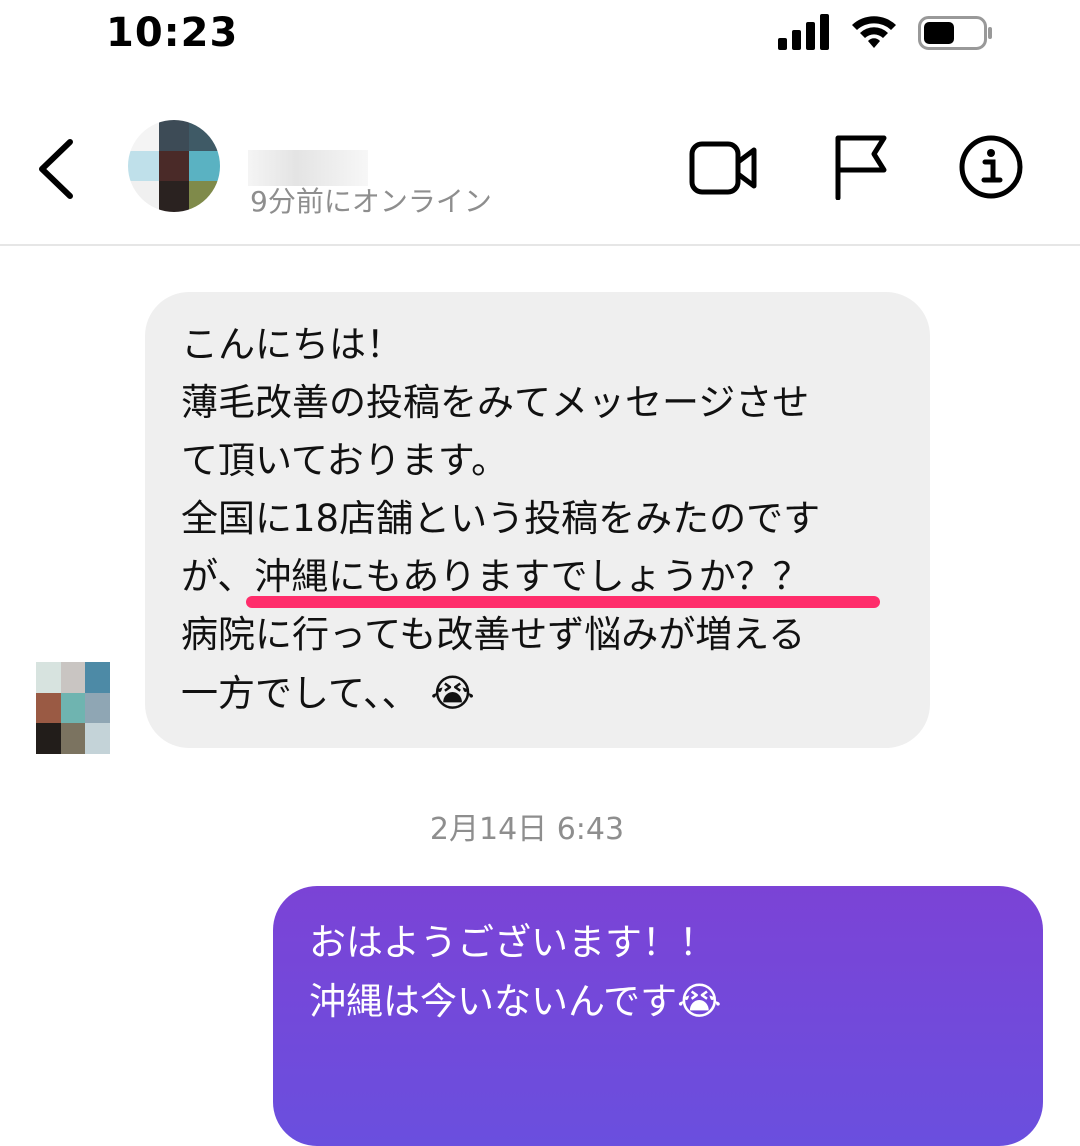 The width and height of the screenshot is (1080, 1146). I want to click on message-line: 薄毛改善の投稿をみてメッセージさせ, so click(495, 402).